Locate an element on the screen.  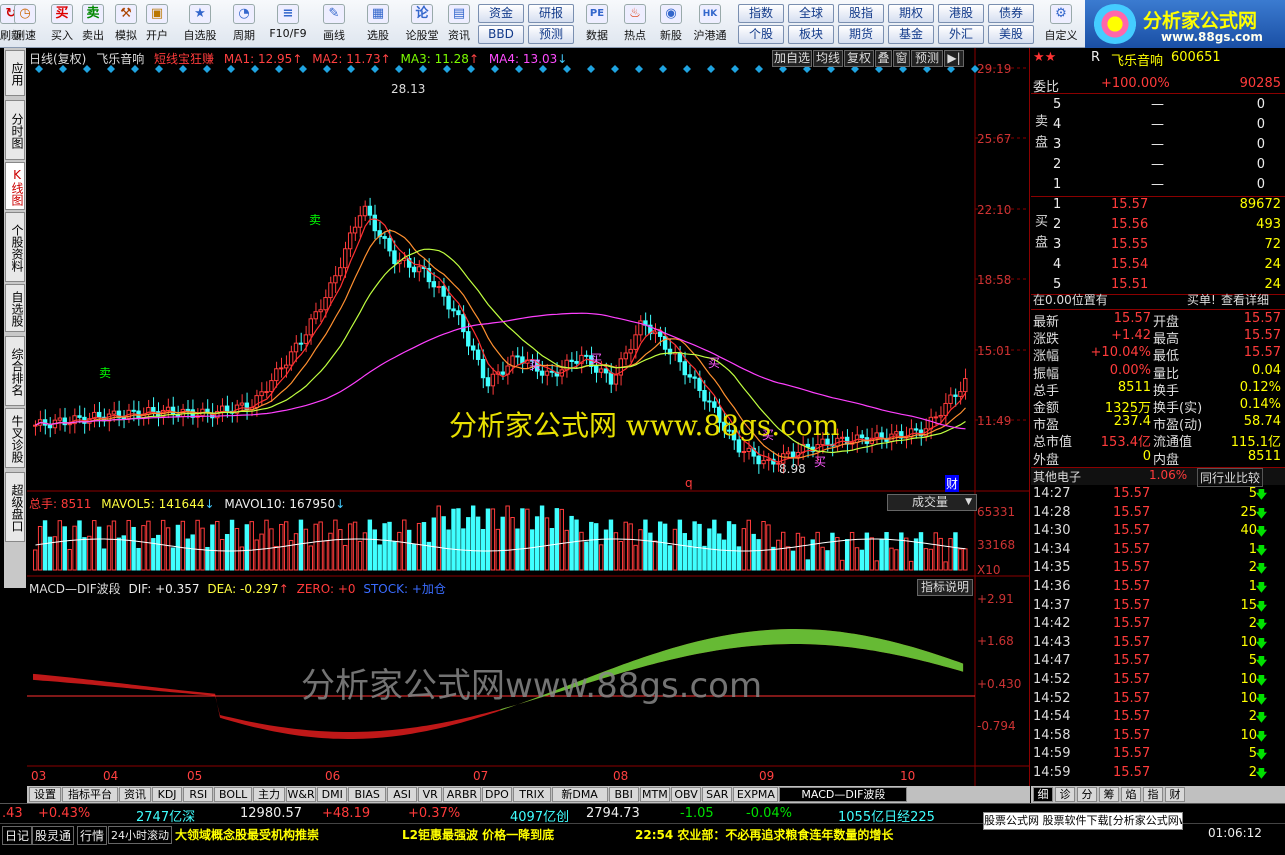
btn-ma: 均线 is located at coordinates (828, 58).